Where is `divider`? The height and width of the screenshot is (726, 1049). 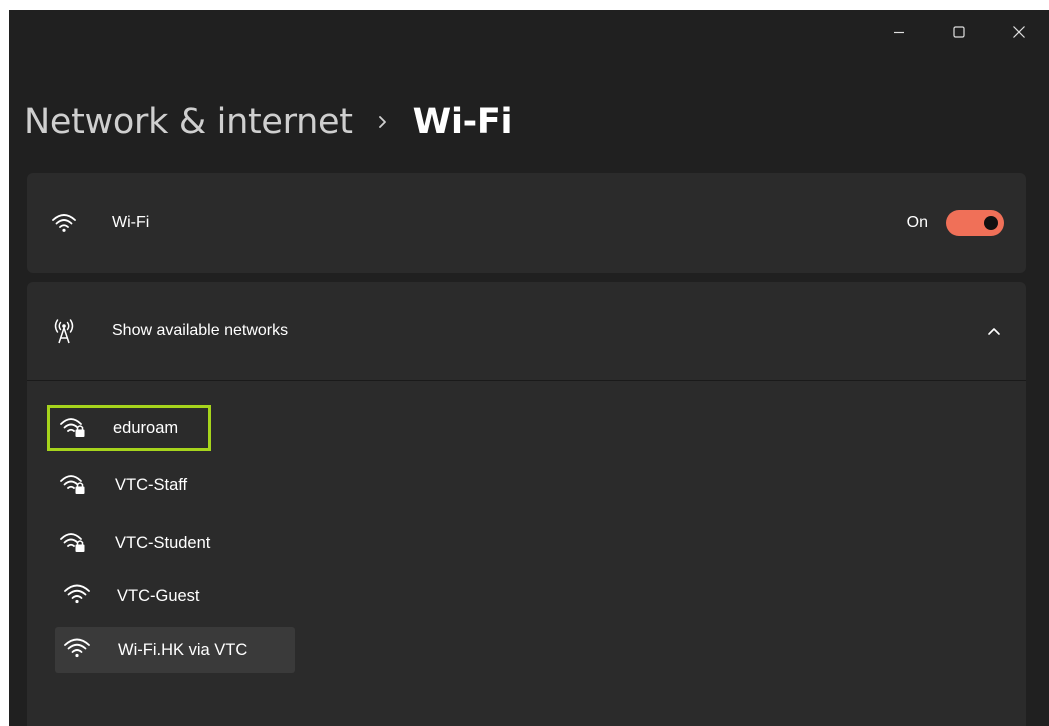 divider is located at coordinates (526, 380).